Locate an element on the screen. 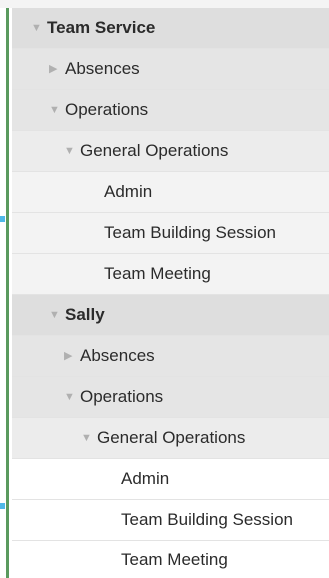  tree-node-label: Sally is located at coordinates (85, 314).